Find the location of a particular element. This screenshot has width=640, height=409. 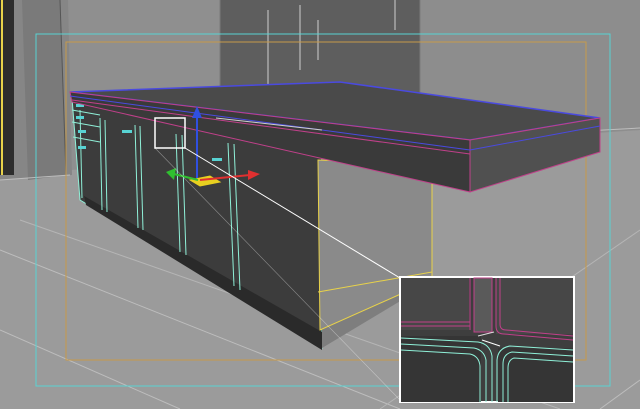

zoom-inset is located at coordinates (487, 339).